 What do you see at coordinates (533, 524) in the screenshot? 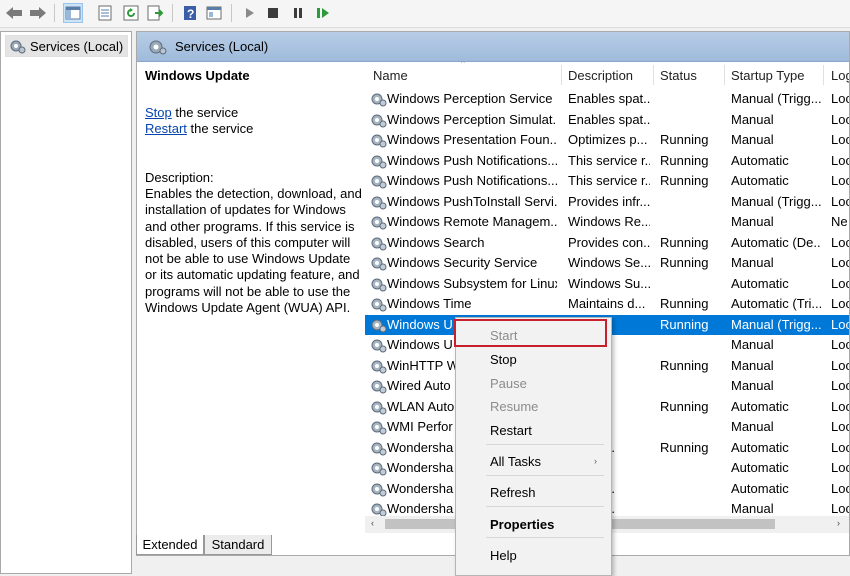
I see `menu-item-properties: Properties` at bounding box center [533, 524].